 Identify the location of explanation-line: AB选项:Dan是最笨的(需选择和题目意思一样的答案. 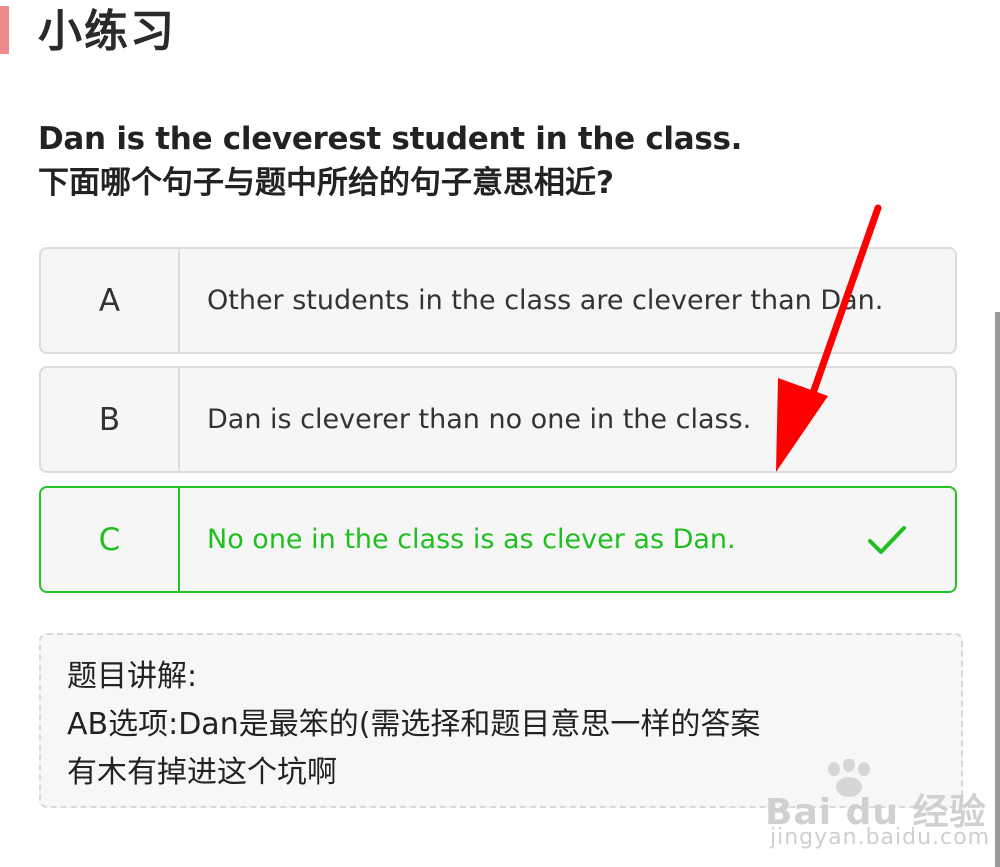
(414, 724).